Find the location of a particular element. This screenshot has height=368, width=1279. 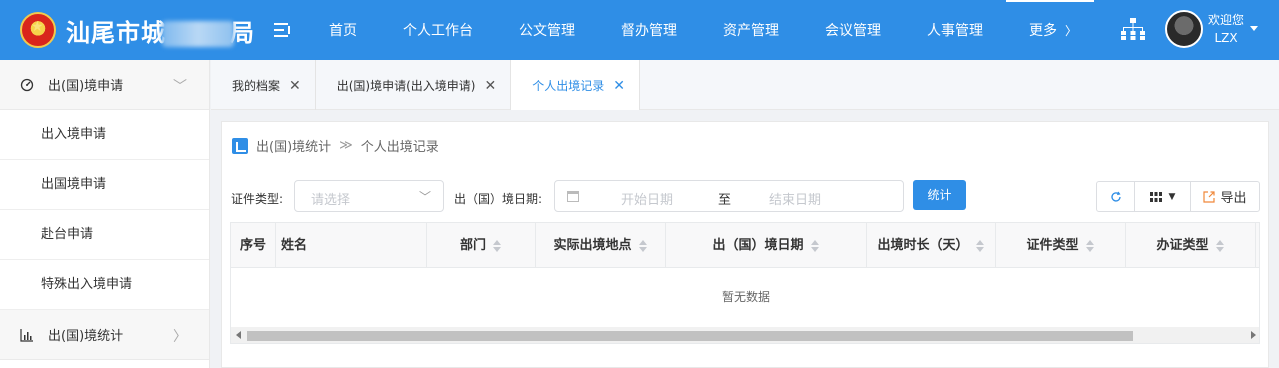

tab-bar: 我的档案 ✕ 出(国)境申请(出入境申请) ✕ 个人出境记录 ✕ is located at coordinates (745, 85).